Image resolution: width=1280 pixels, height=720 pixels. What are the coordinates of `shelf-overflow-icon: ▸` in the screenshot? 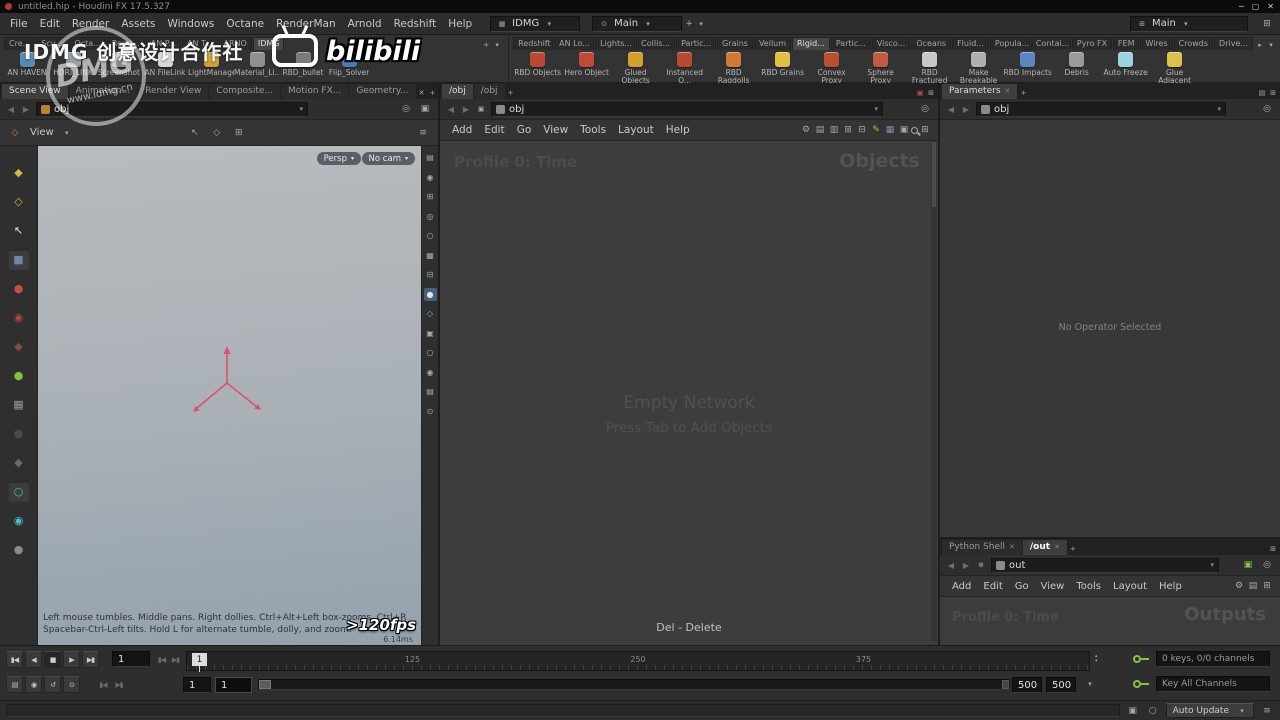 It's located at (1260, 45).